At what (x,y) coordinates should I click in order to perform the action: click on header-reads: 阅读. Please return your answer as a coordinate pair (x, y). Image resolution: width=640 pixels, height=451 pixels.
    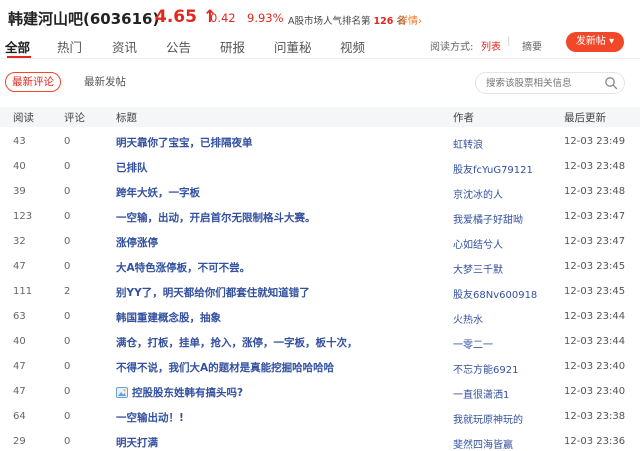
    Looking at the image, I should click on (23, 118).